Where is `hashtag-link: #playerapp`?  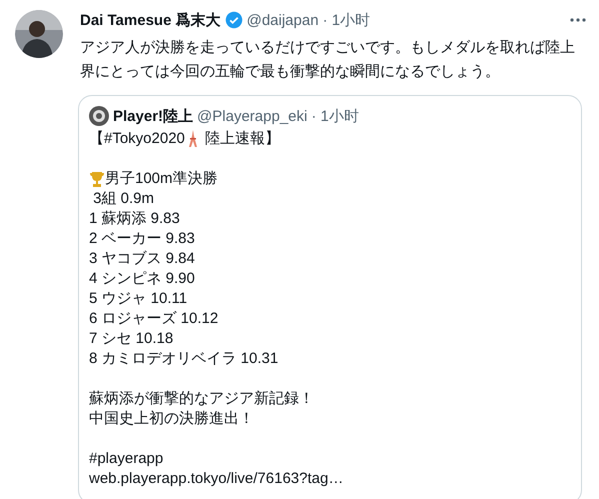 hashtag-link: #playerapp is located at coordinates (126, 459).